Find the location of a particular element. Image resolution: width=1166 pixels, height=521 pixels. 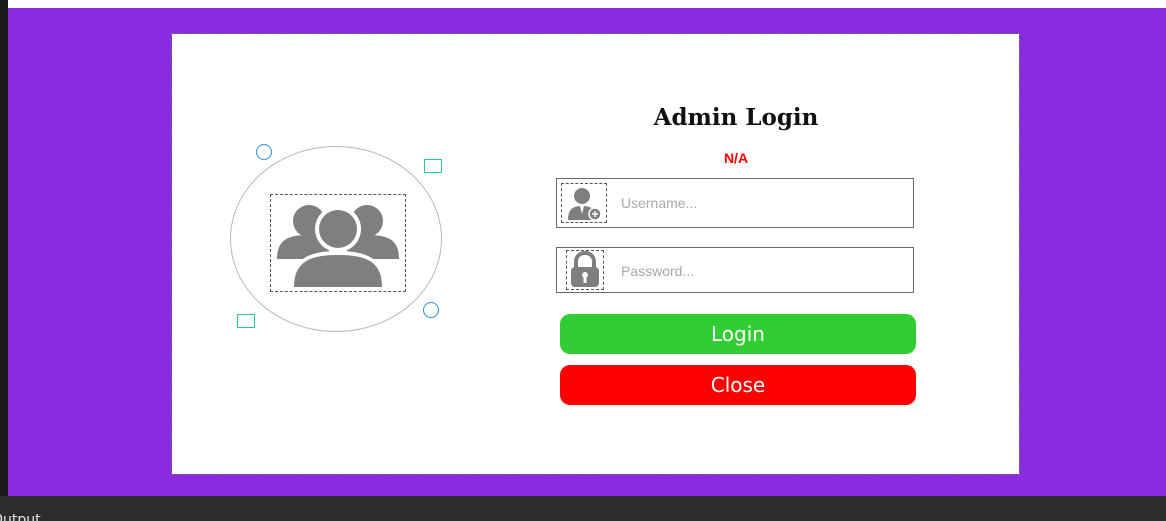

password-icon-box is located at coordinates (585, 270).